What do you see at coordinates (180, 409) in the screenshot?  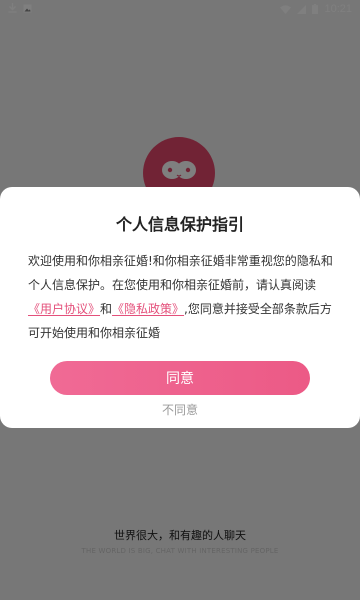 I see `disagree-button: 不同意` at bounding box center [180, 409].